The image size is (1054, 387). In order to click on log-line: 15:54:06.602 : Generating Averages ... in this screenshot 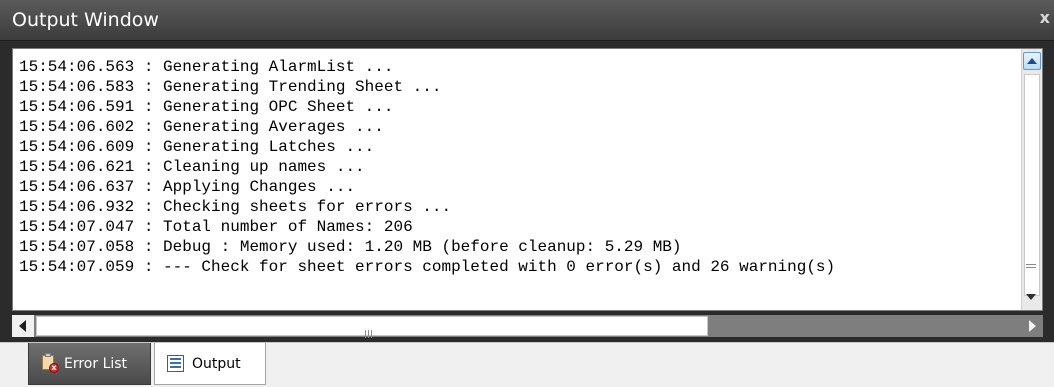, I will do `click(201, 127)`.